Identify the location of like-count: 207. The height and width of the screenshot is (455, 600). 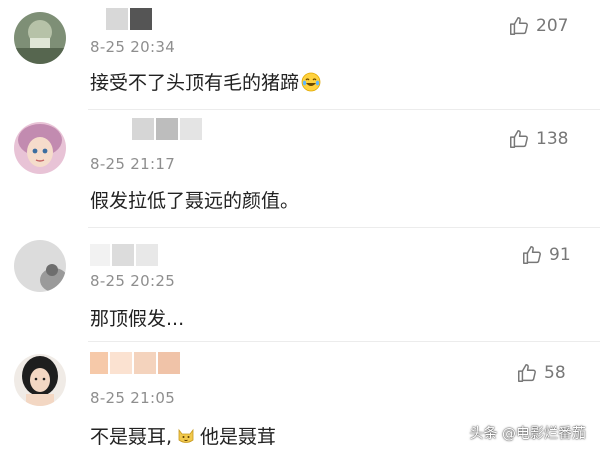
(552, 26).